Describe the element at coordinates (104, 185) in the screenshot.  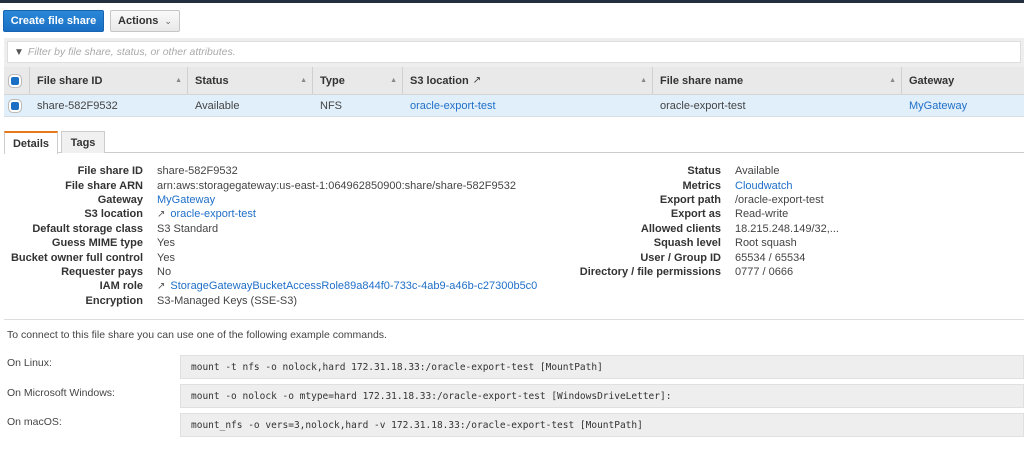
I see `detail-label: File share ARN` at that location.